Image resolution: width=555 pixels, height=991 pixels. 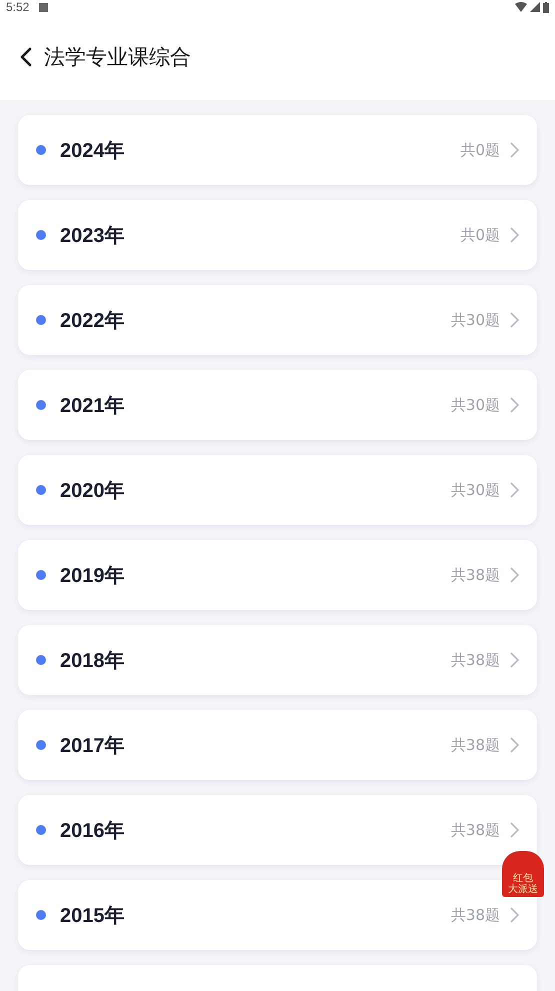 What do you see at coordinates (277, 830) in the screenshot?
I see `year-list-item: 2016年 共38题` at bounding box center [277, 830].